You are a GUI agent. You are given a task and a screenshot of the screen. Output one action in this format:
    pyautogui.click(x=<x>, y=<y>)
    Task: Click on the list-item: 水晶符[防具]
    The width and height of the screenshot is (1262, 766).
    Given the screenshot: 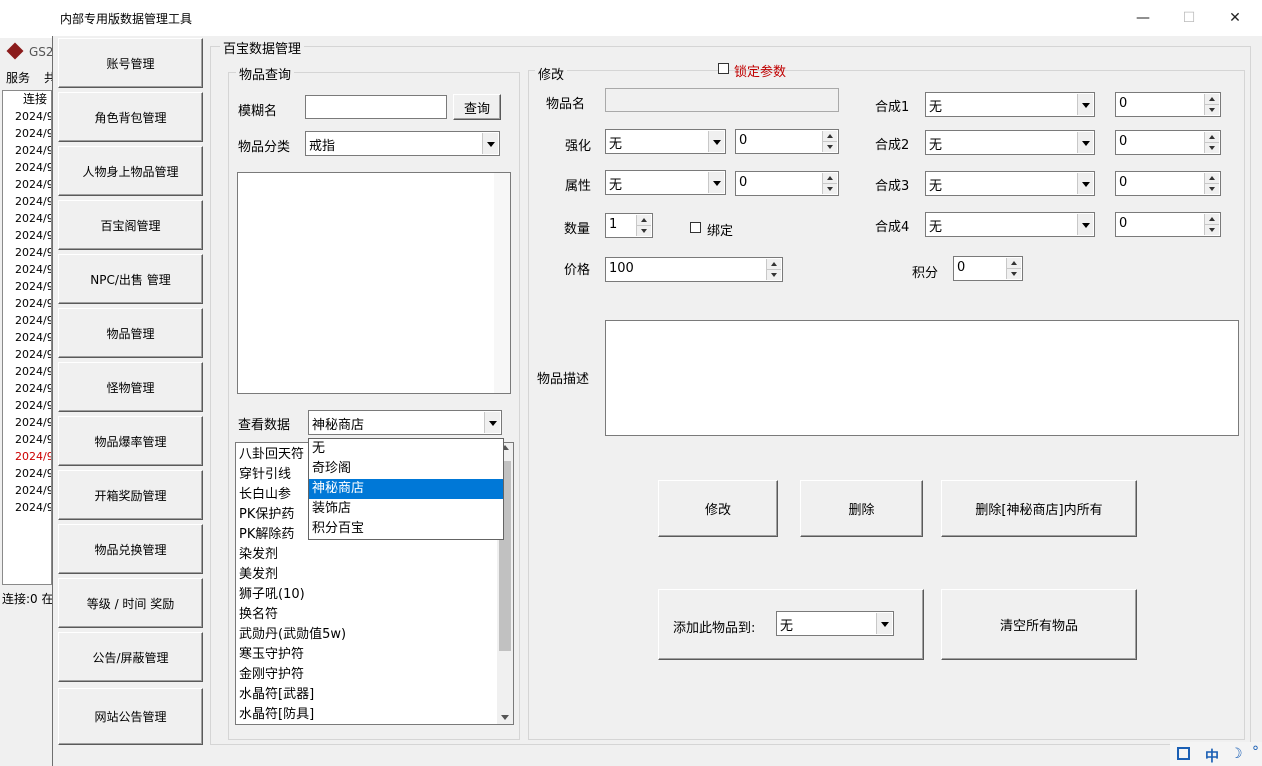 What is the action you would take?
    pyautogui.click(x=374, y=714)
    